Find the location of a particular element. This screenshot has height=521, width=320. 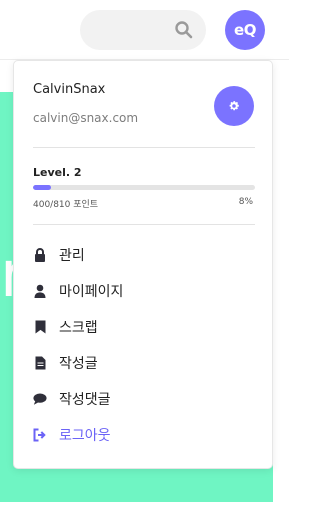

percent-text: 8% is located at coordinates (245, 202).